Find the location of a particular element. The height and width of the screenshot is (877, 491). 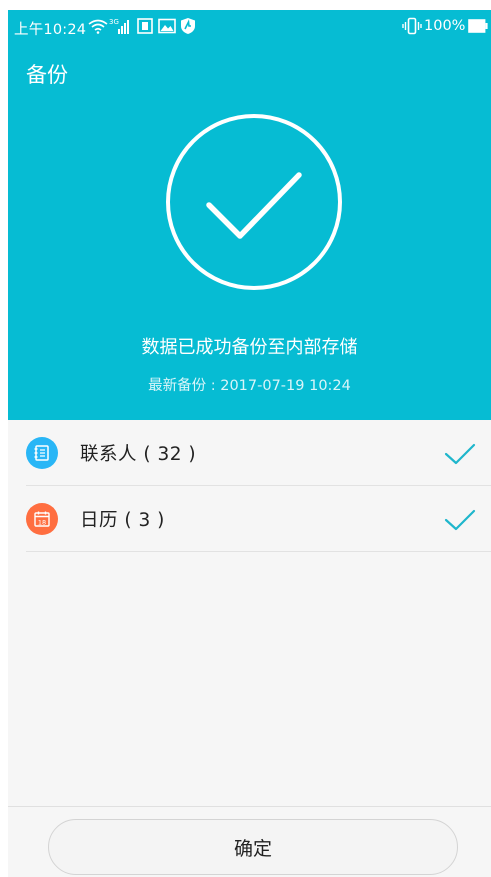

success-check-icon is located at coordinates (254, 202).